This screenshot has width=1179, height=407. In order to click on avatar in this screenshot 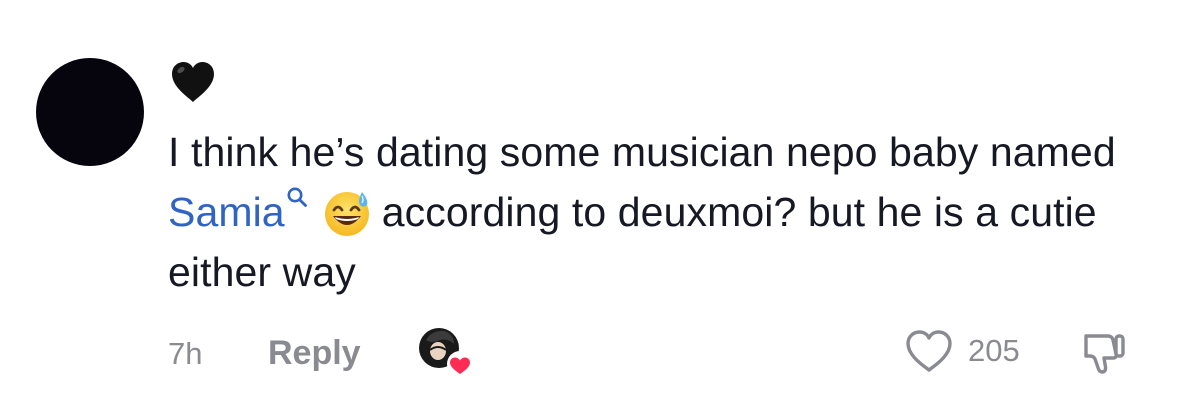, I will do `click(90, 112)`.